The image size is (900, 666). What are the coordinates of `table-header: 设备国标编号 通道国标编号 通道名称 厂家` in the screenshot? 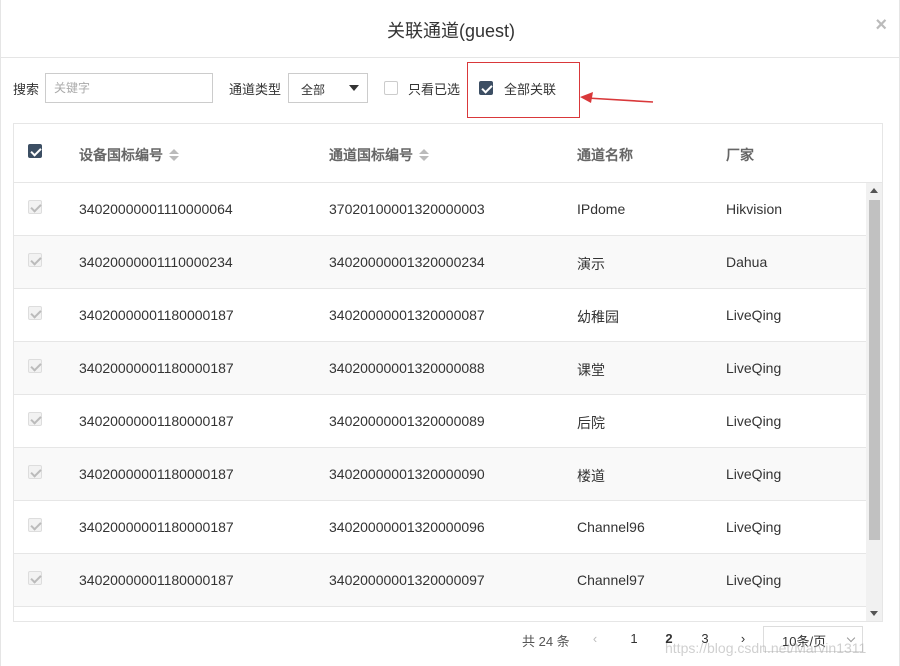 It's located at (448, 153).